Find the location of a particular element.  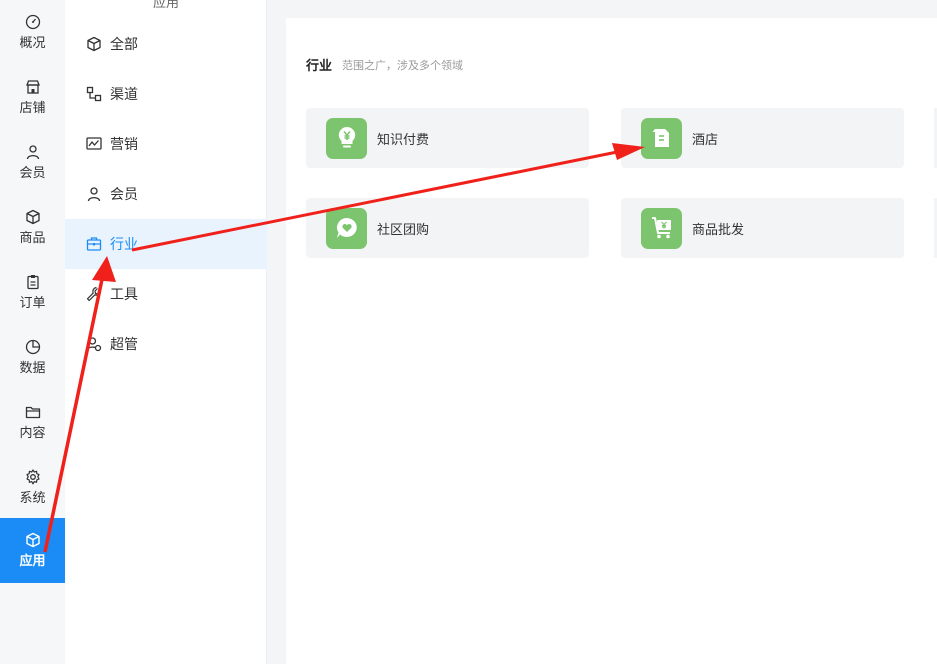

briefcase-icon is located at coordinates (94, 244).